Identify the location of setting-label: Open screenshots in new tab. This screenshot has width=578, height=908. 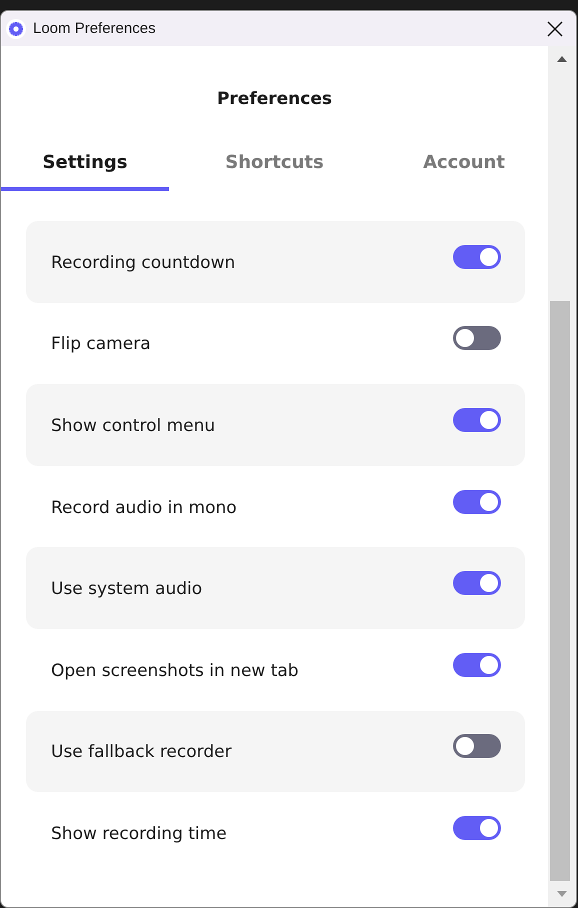
(175, 670).